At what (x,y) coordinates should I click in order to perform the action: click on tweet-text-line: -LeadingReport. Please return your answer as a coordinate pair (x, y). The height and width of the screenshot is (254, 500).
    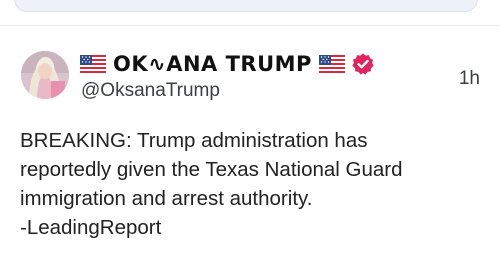
    Looking at the image, I should click on (91, 227).